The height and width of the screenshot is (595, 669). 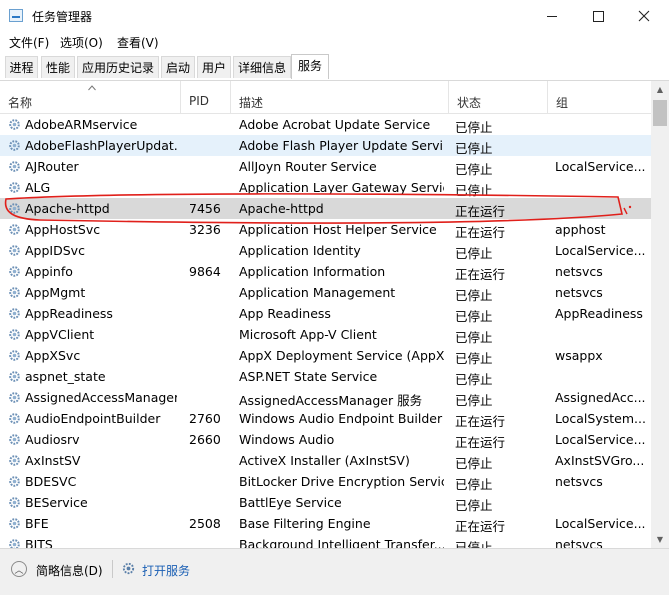 I want to click on column-header-pid: PID, so click(x=206, y=97).